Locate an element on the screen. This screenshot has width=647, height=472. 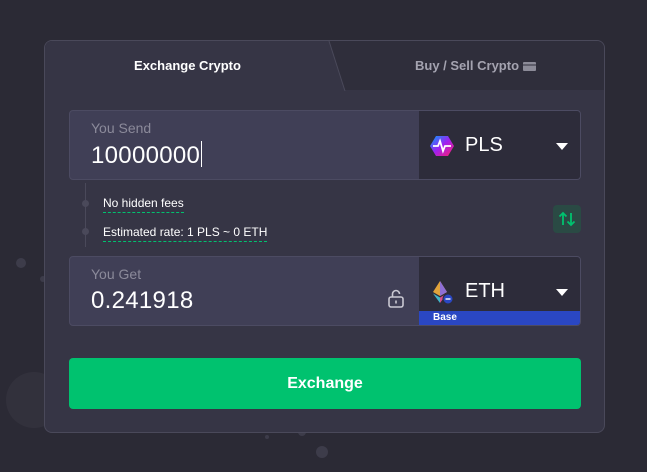
receive-currency-selector: ETH Base is located at coordinates (499, 291).